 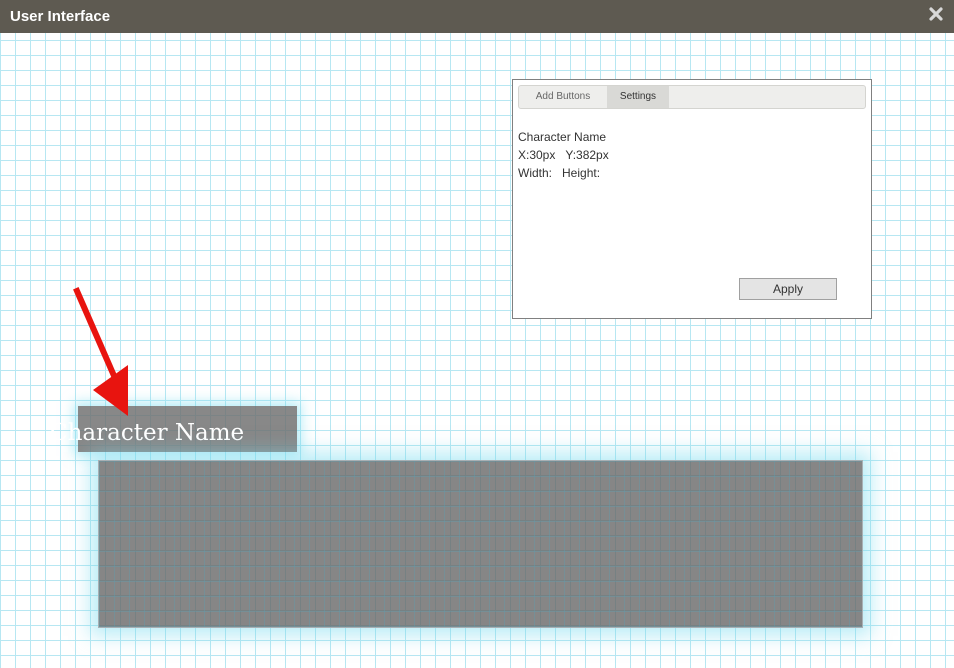 I want to click on title-bar: User Interface, so click(x=477, y=16).